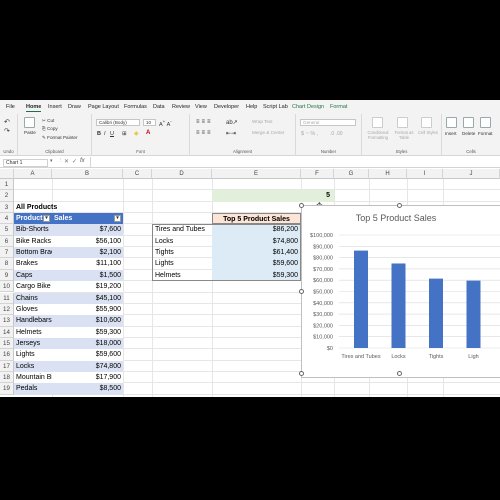  Describe the element at coordinates (404, 135) in the screenshot. I see `format-as-table-button: Format as Table` at that location.